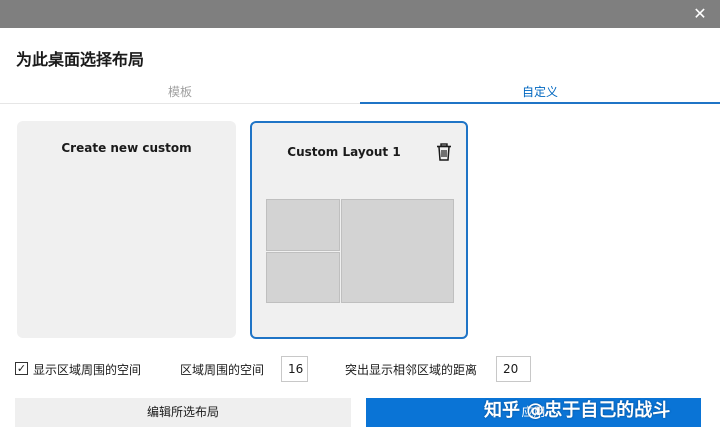 This screenshot has height=442, width=720. What do you see at coordinates (126, 229) in the screenshot?
I see `create-new-custom-card: Create new custom` at bounding box center [126, 229].